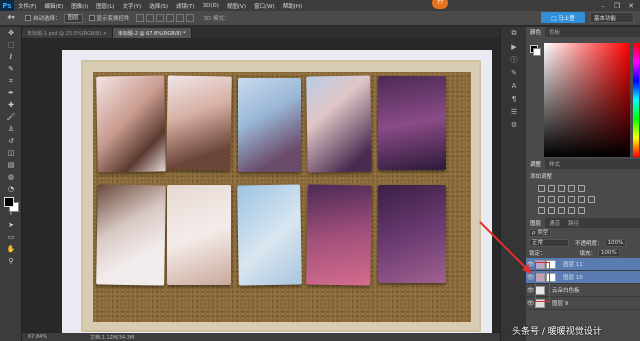  I want to click on menu-window: 窗口(W), so click(264, 6).